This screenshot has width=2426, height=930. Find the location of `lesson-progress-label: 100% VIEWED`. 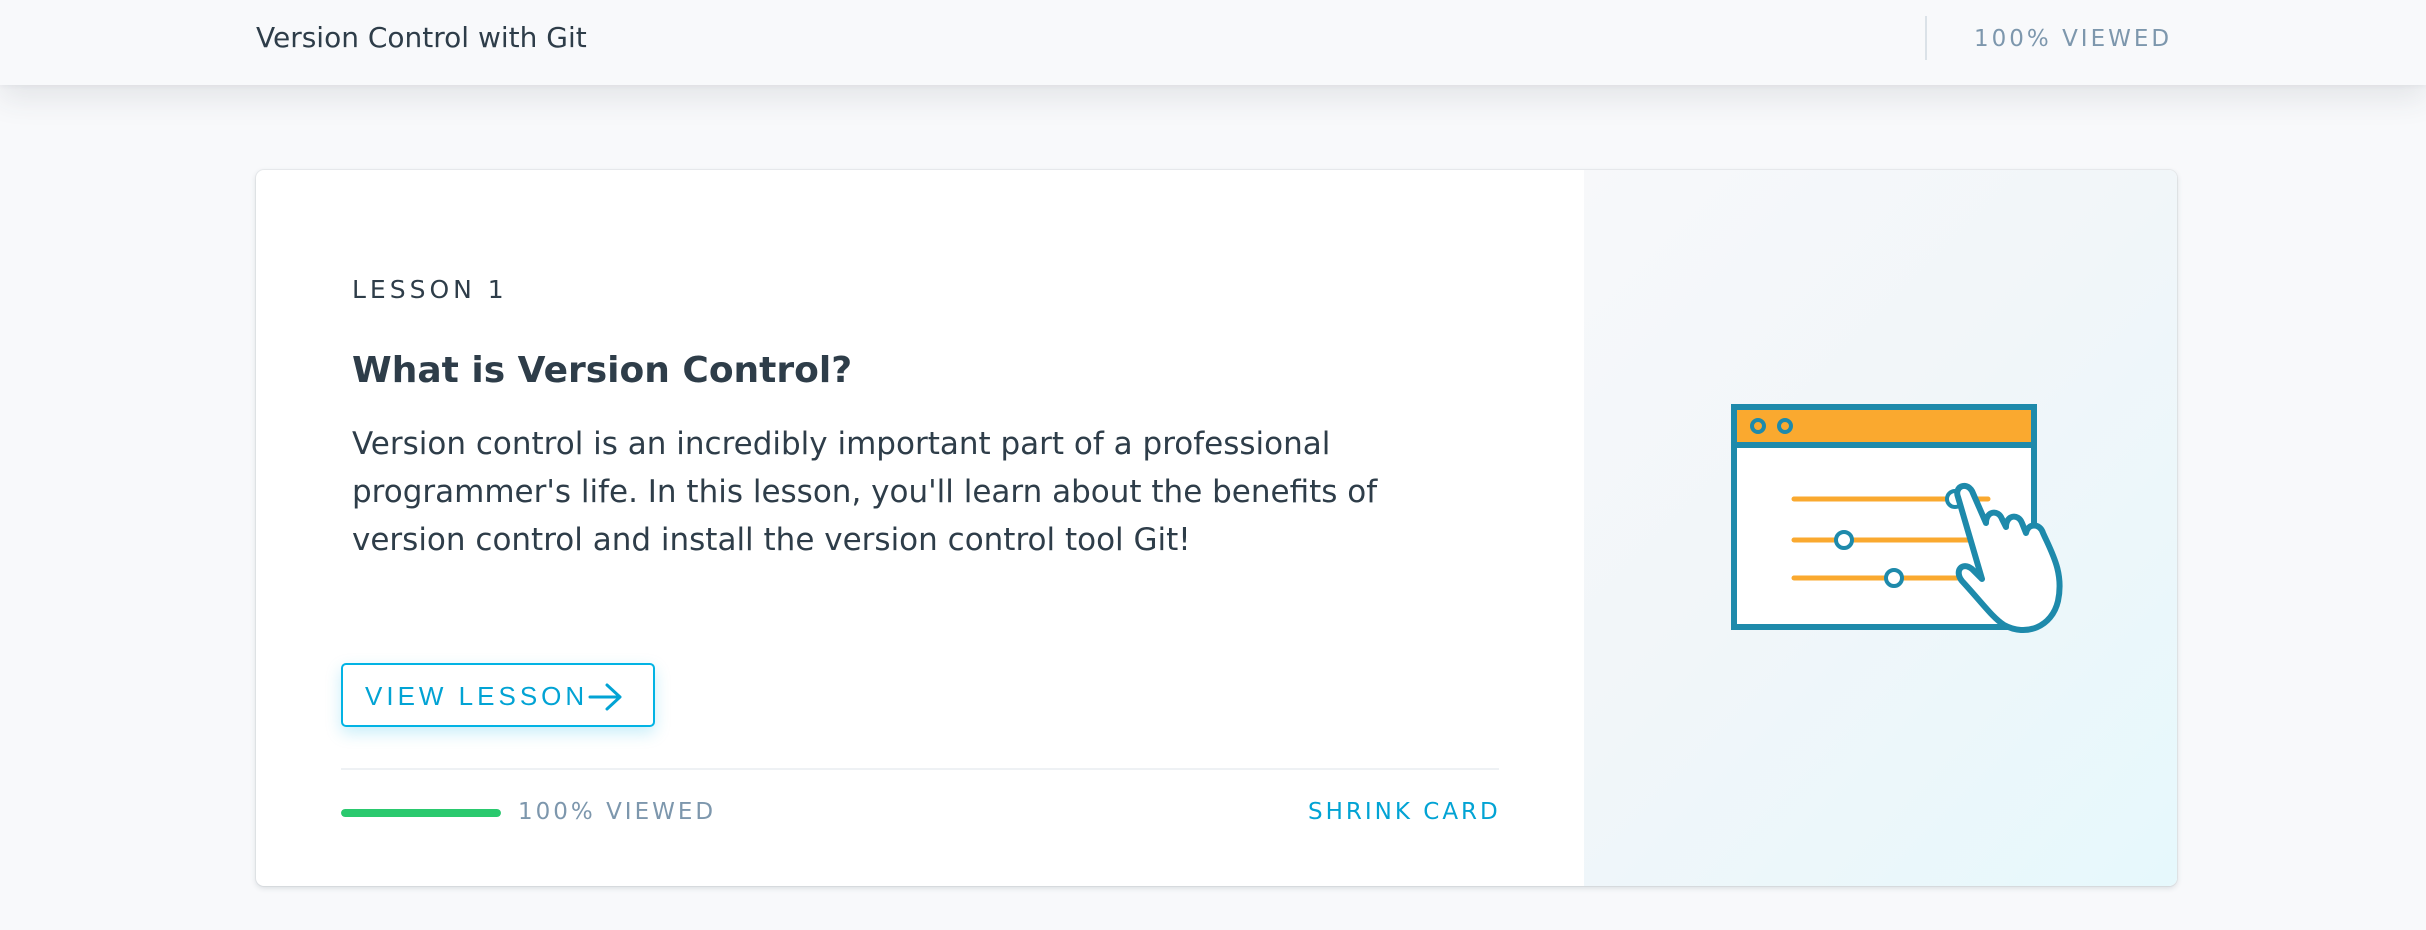

lesson-progress-label: 100% VIEWED is located at coordinates (617, 812).